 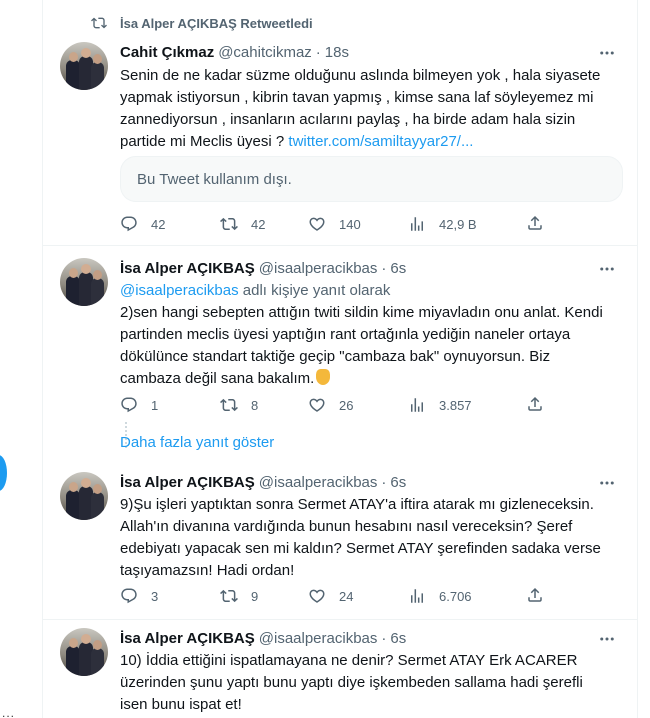 I want to click on retweet-button: 8, so click(x=239, y=405).